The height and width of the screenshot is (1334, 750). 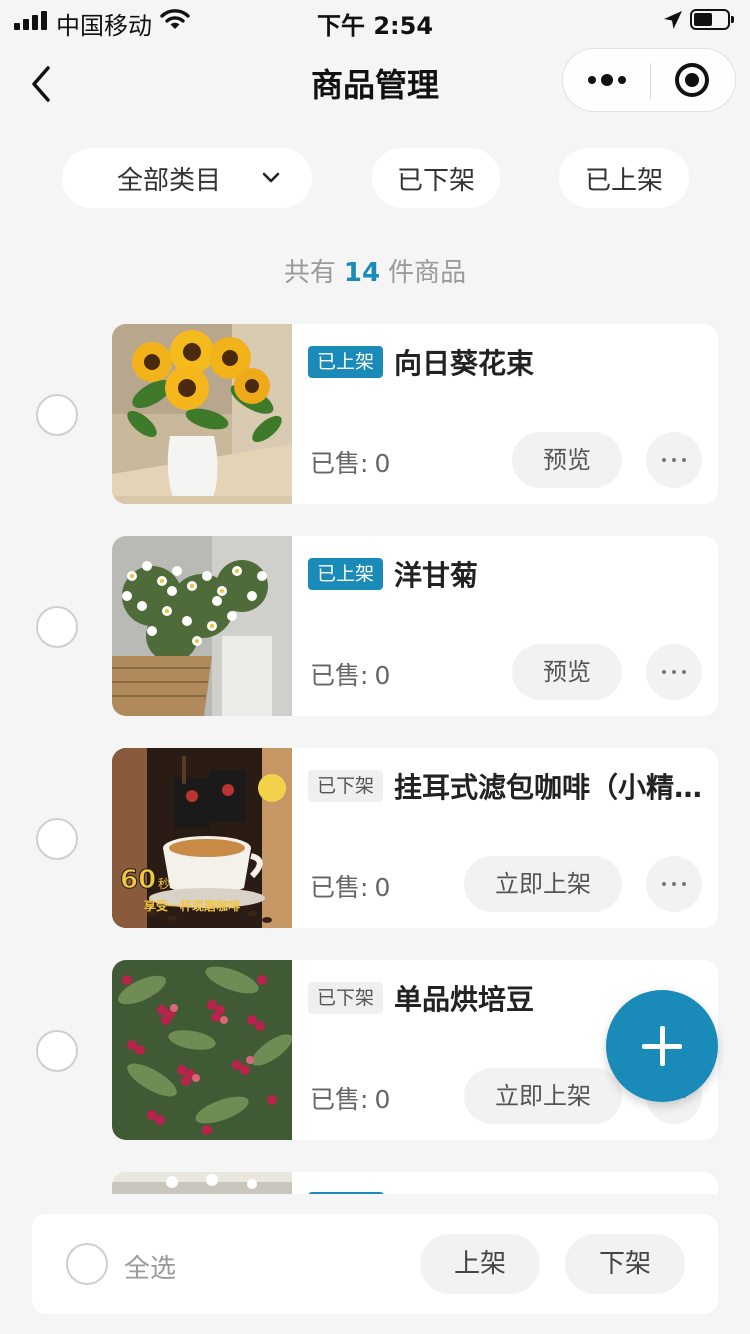 What do you see at coordinates (202, 626) in the screenshot?
I see `product-image-chamomile` at bounding box center [202, 626].